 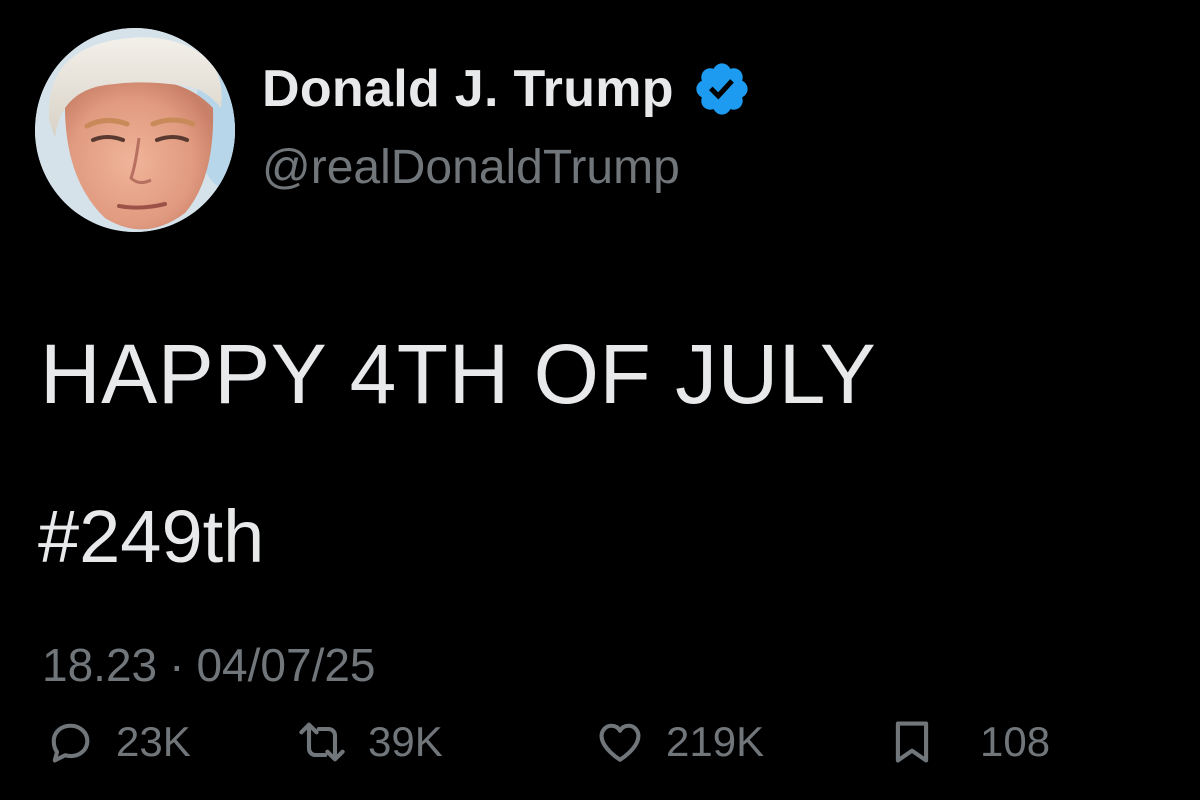 What do you see at coordinates (151, 536) in the screenshot?
I see `post-hashtag: #249th` at bounding box center [151, 536].